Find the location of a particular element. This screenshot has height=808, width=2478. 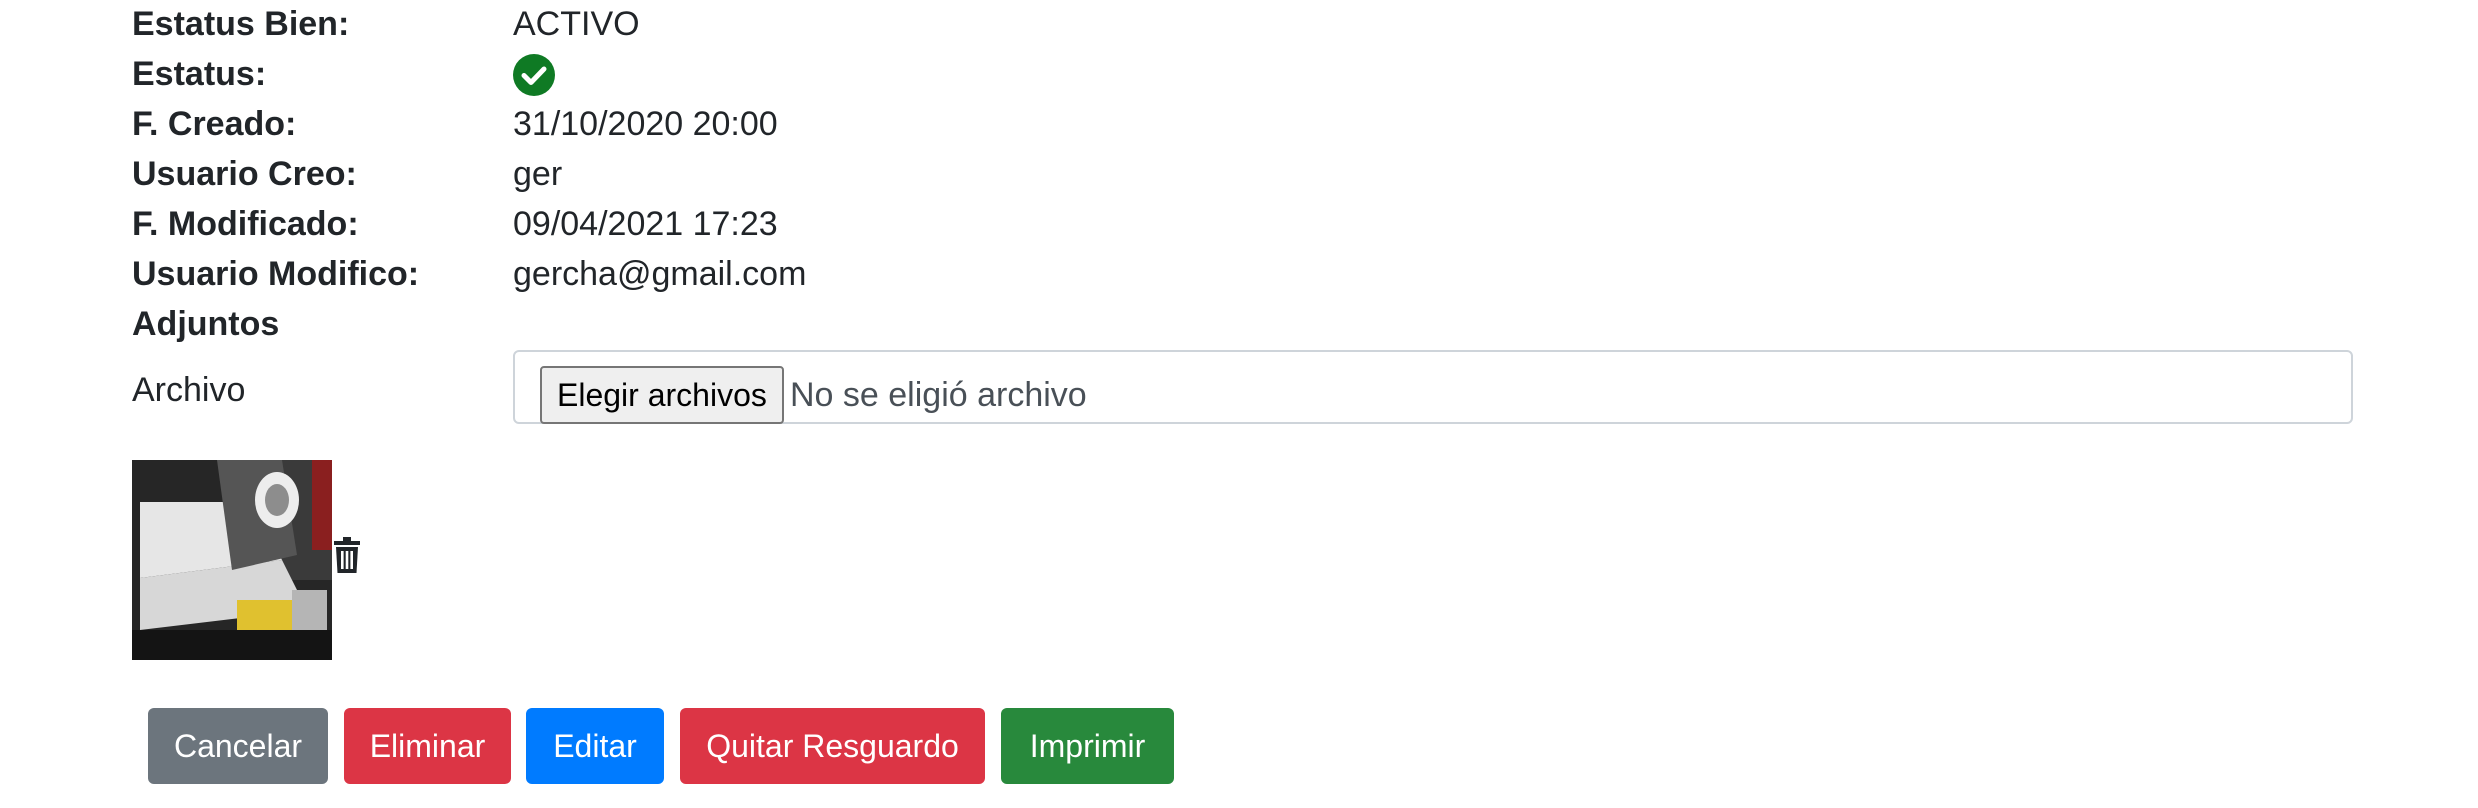

file-status-text: No se eligió archivo is located at coordinates (938, 395).